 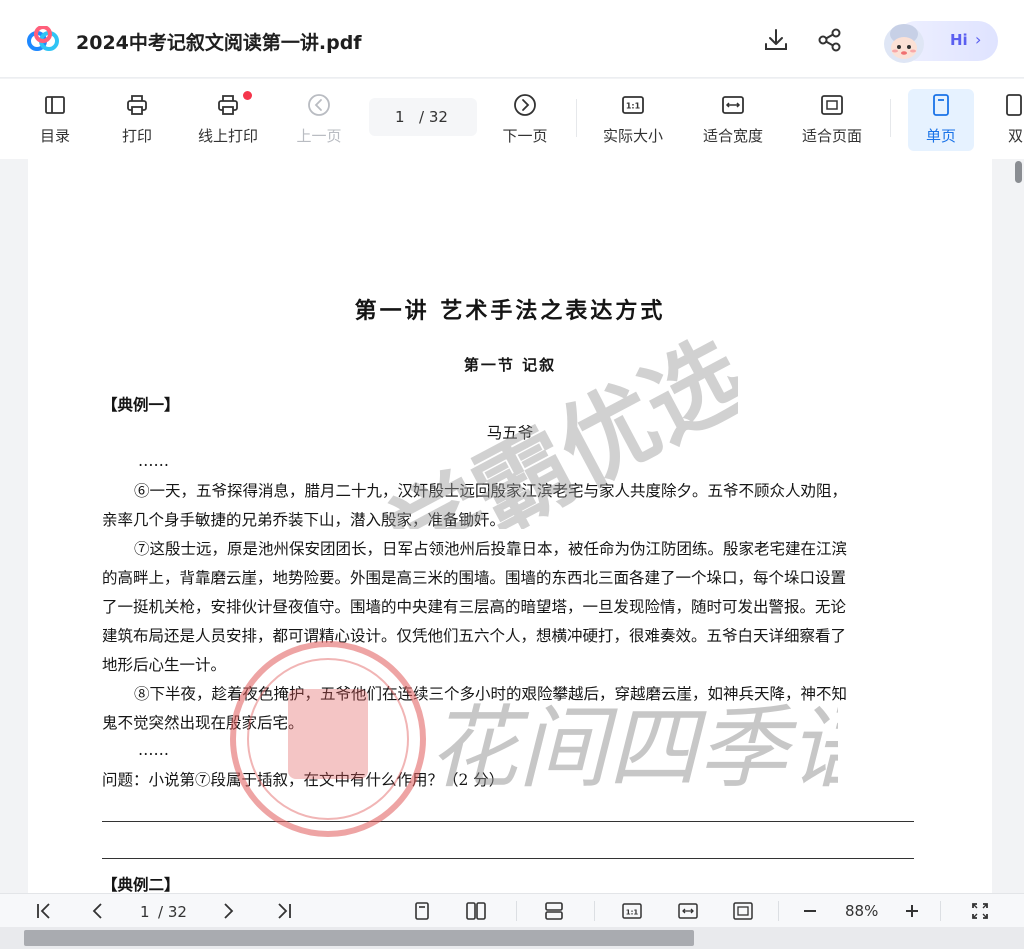 I want to click on toolbar-actual-size-label: 实际大小, so click(x=632, y=136).